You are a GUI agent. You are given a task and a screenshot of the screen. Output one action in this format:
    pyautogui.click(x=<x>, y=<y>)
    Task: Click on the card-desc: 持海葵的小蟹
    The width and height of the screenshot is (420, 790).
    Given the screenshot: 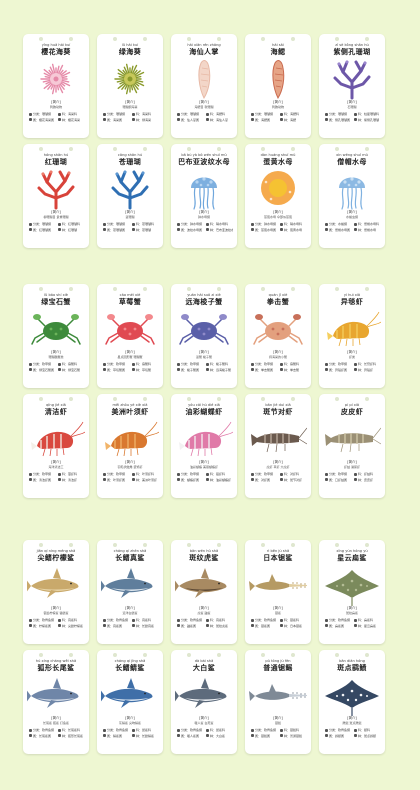 What is the action you would take?
    pyautogui.click(x=277, y=357)
    